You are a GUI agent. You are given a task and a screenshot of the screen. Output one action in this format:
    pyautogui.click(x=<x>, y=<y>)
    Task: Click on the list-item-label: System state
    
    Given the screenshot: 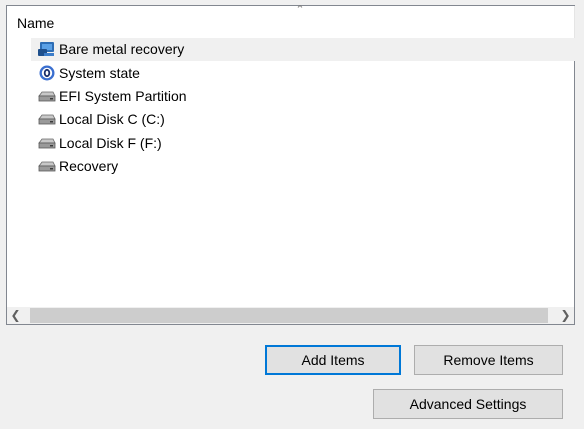 What is the action you would take?
    pyautogui.click(x=99, y=73)
    